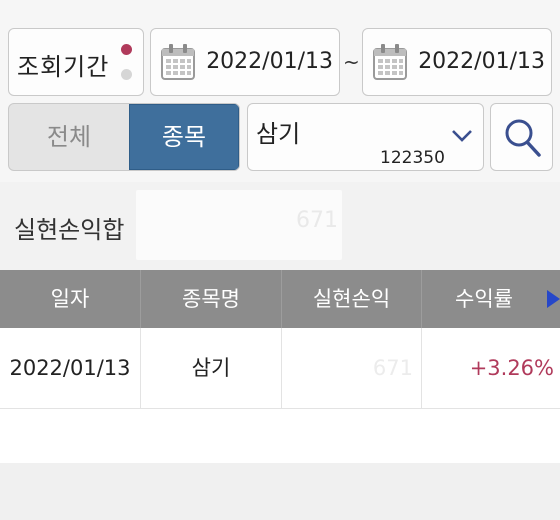 This screenshot has height=520, width=560. I want to click on end-date-picker: 2022/01/13, so click(457, 62).